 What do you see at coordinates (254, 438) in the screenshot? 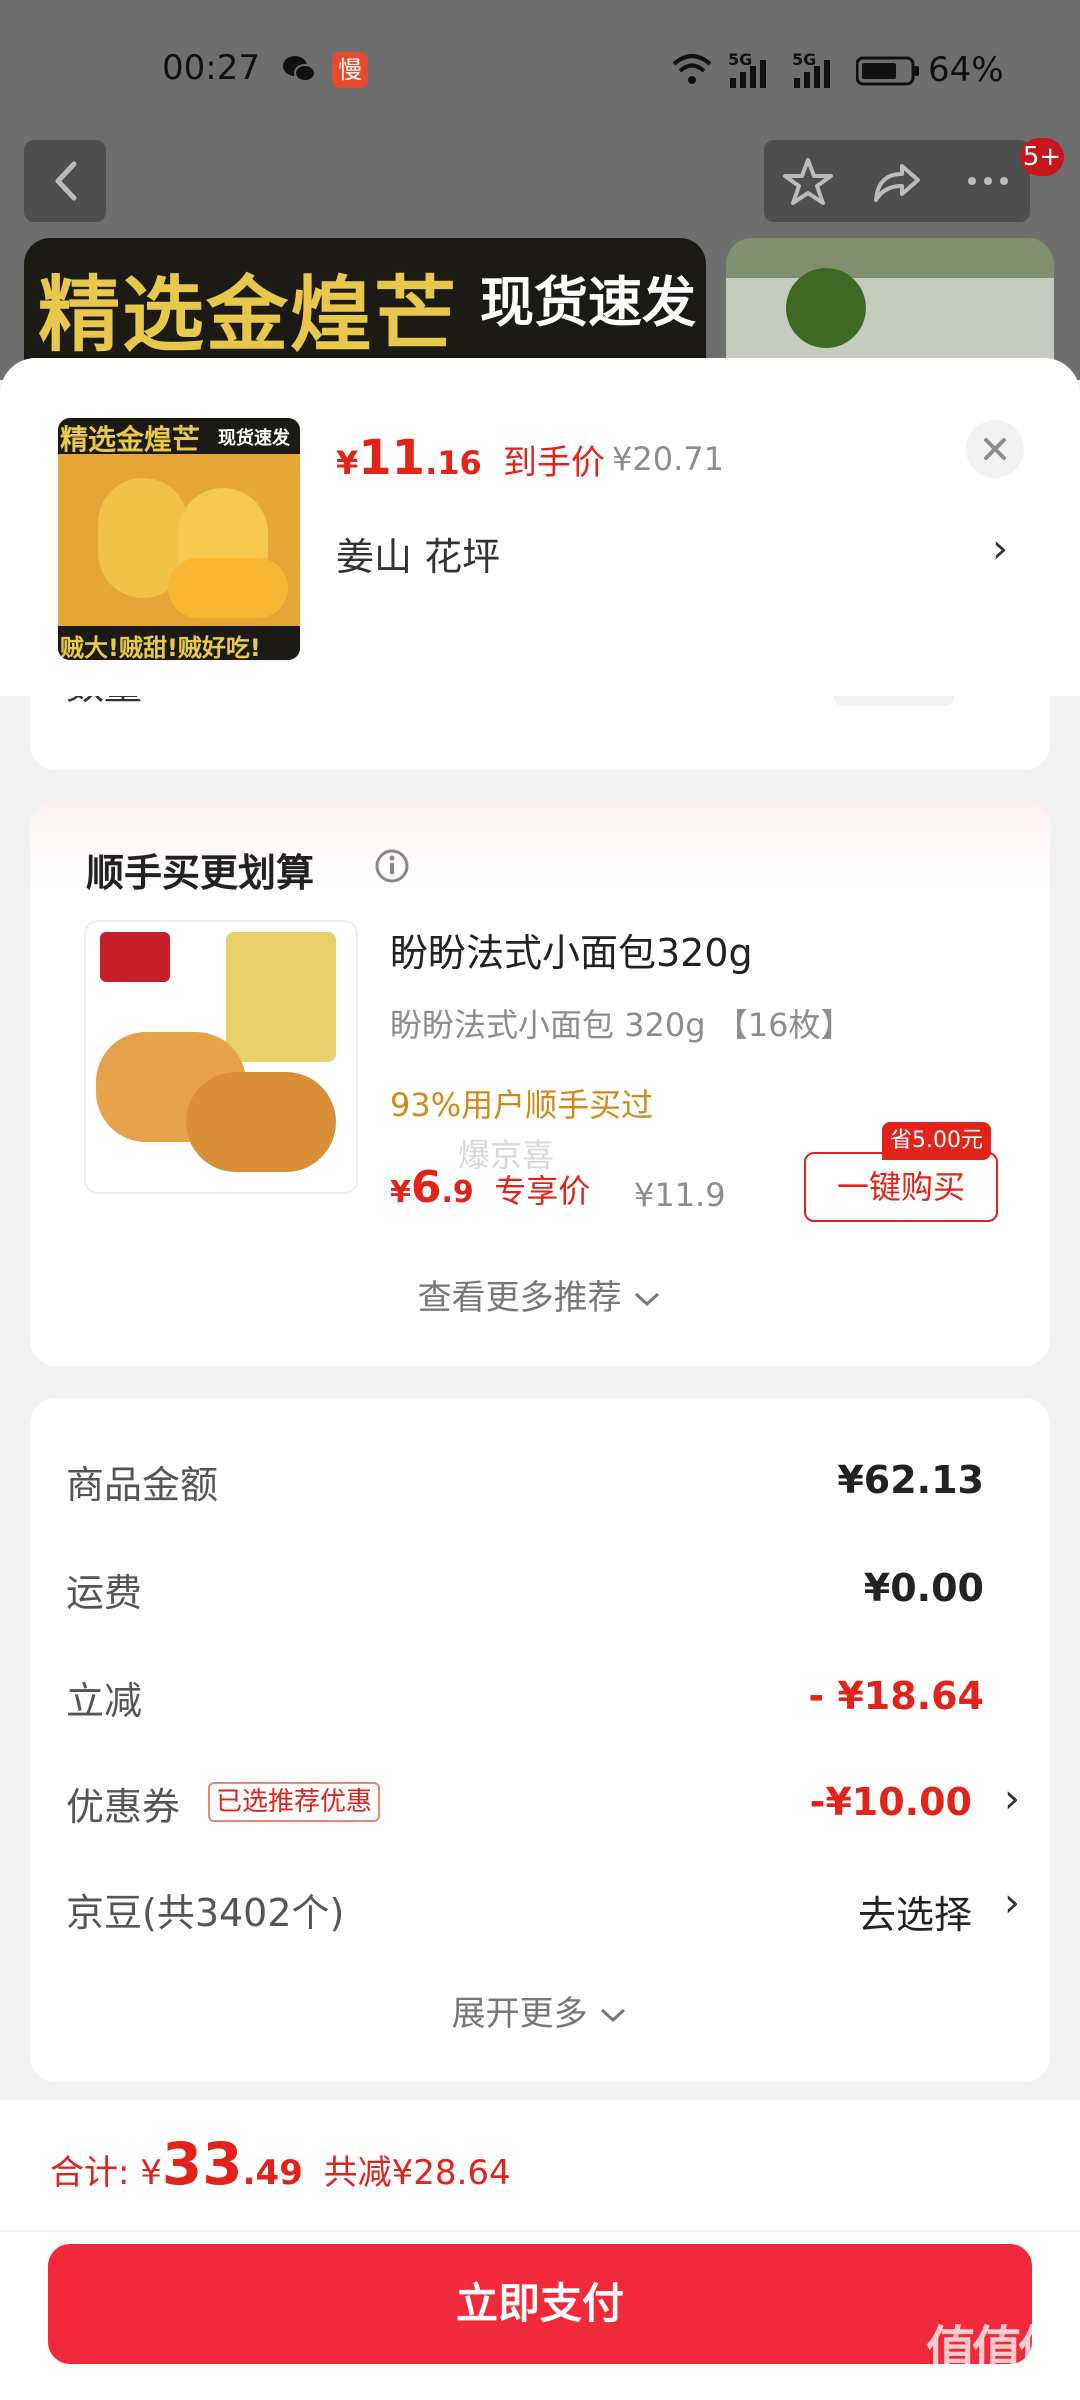
I see `thumbnail-tag: 现货速发` at bounding box center [254, 438].